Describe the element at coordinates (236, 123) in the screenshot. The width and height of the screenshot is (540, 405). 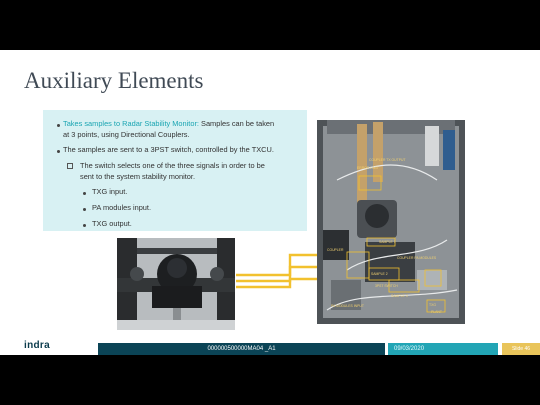
I see `bullet-1-rest: Samples can be taken` at that location.